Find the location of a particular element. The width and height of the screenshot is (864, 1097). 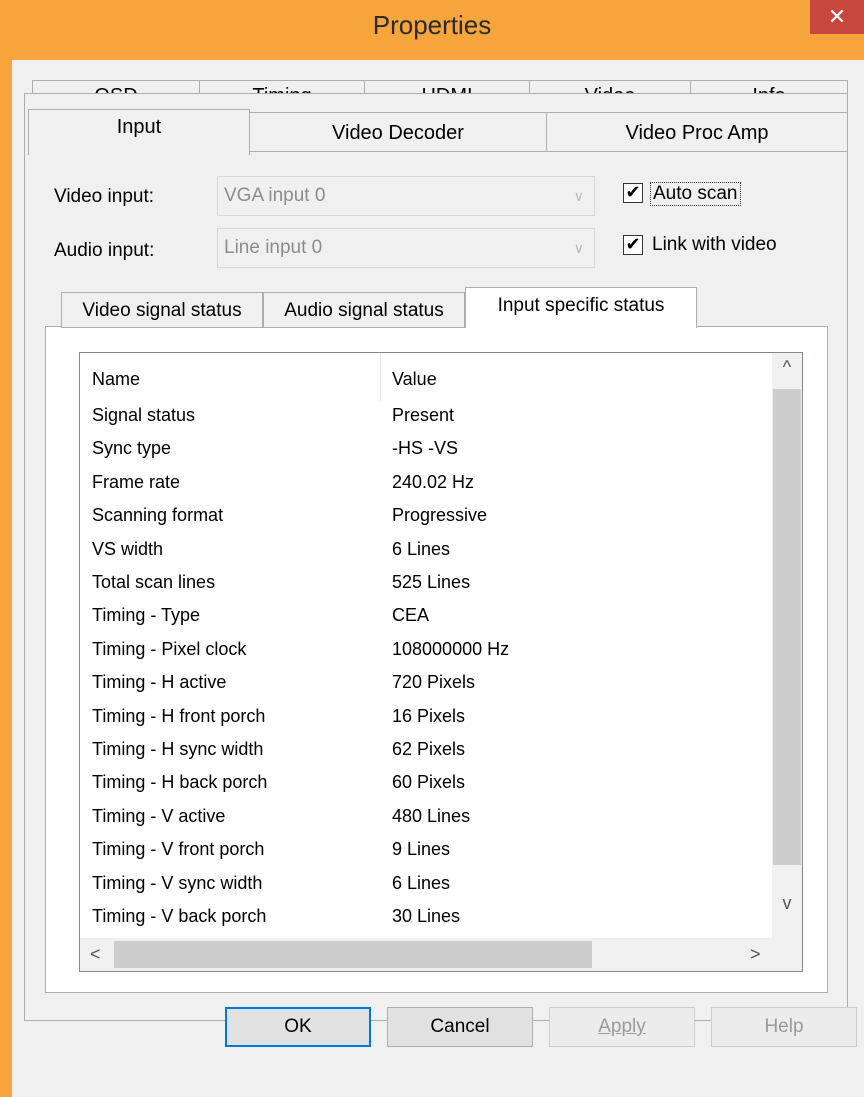

tab-label: Input specific status is located at coordinates (581, 305).